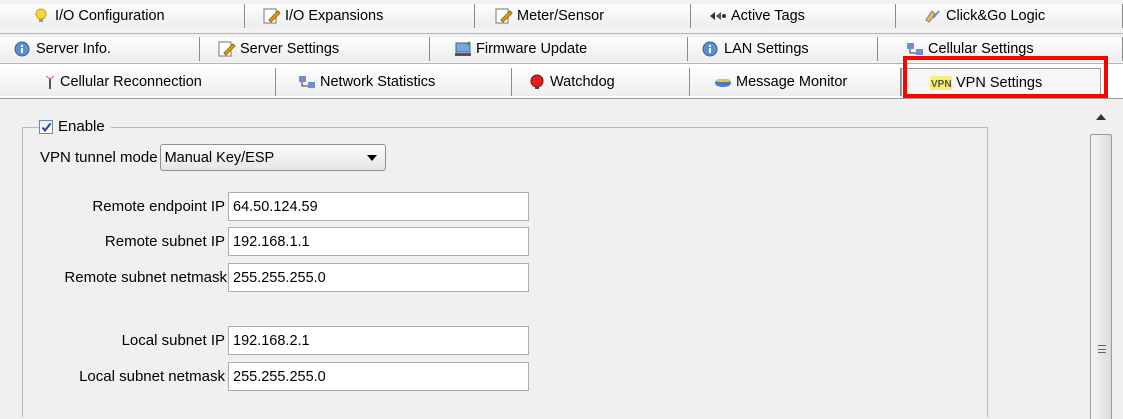  What do you see at coordinates (164, 241) in the screenshot?
I see `remote-subnet-label: Remote subnet IP` at bounding box center [164, 241].